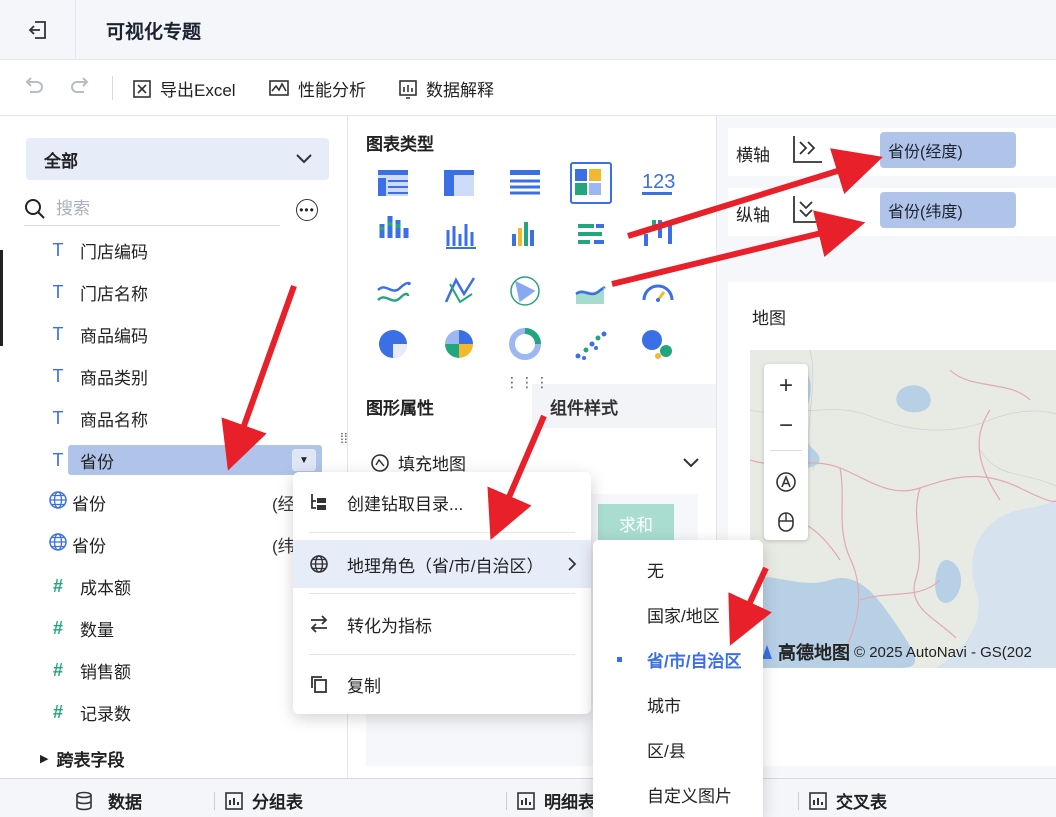  What do you see at coordinates (658, 182) in the screenshot?
I see `number-chart-icon: 123` at bounding box center [658, 182].